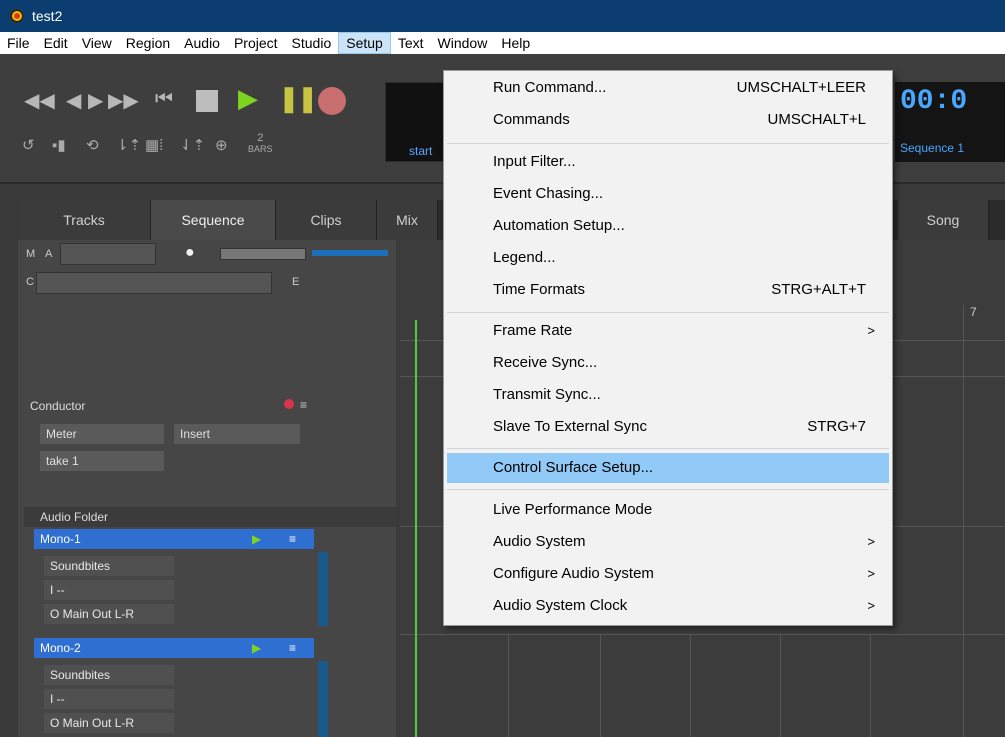 This screenshot has width=1005, height=737. I want to click on track-header: Mono-1 ▶ ≡, so click(174, 539).